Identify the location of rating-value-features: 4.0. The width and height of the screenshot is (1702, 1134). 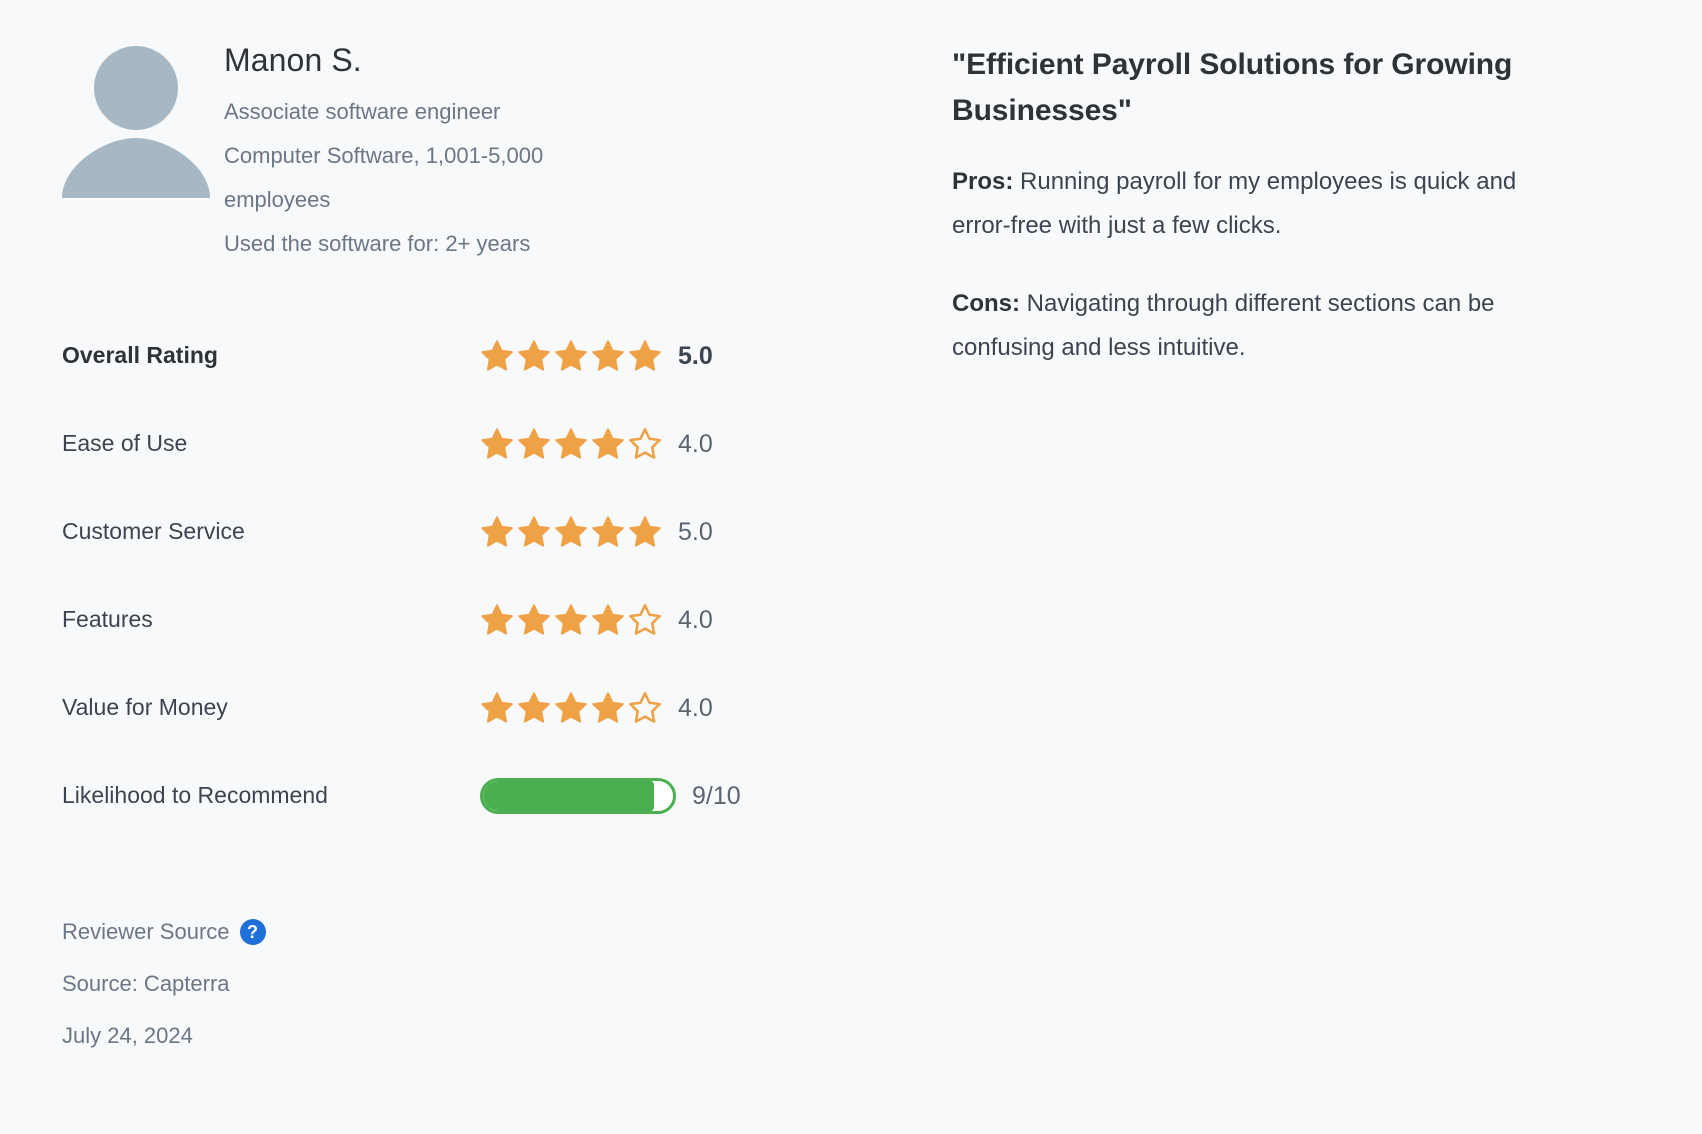
(596, 620).